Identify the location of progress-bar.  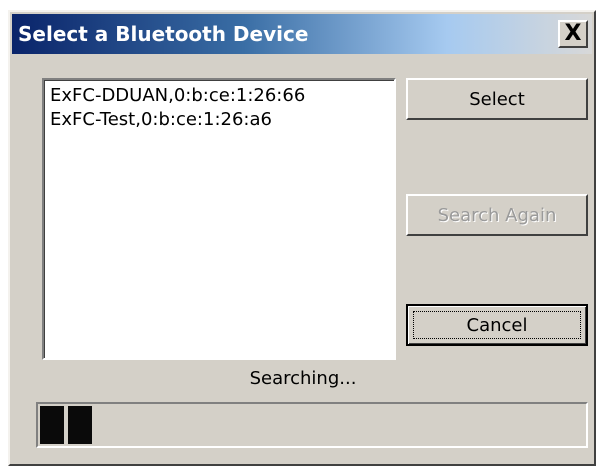
(312, 425).